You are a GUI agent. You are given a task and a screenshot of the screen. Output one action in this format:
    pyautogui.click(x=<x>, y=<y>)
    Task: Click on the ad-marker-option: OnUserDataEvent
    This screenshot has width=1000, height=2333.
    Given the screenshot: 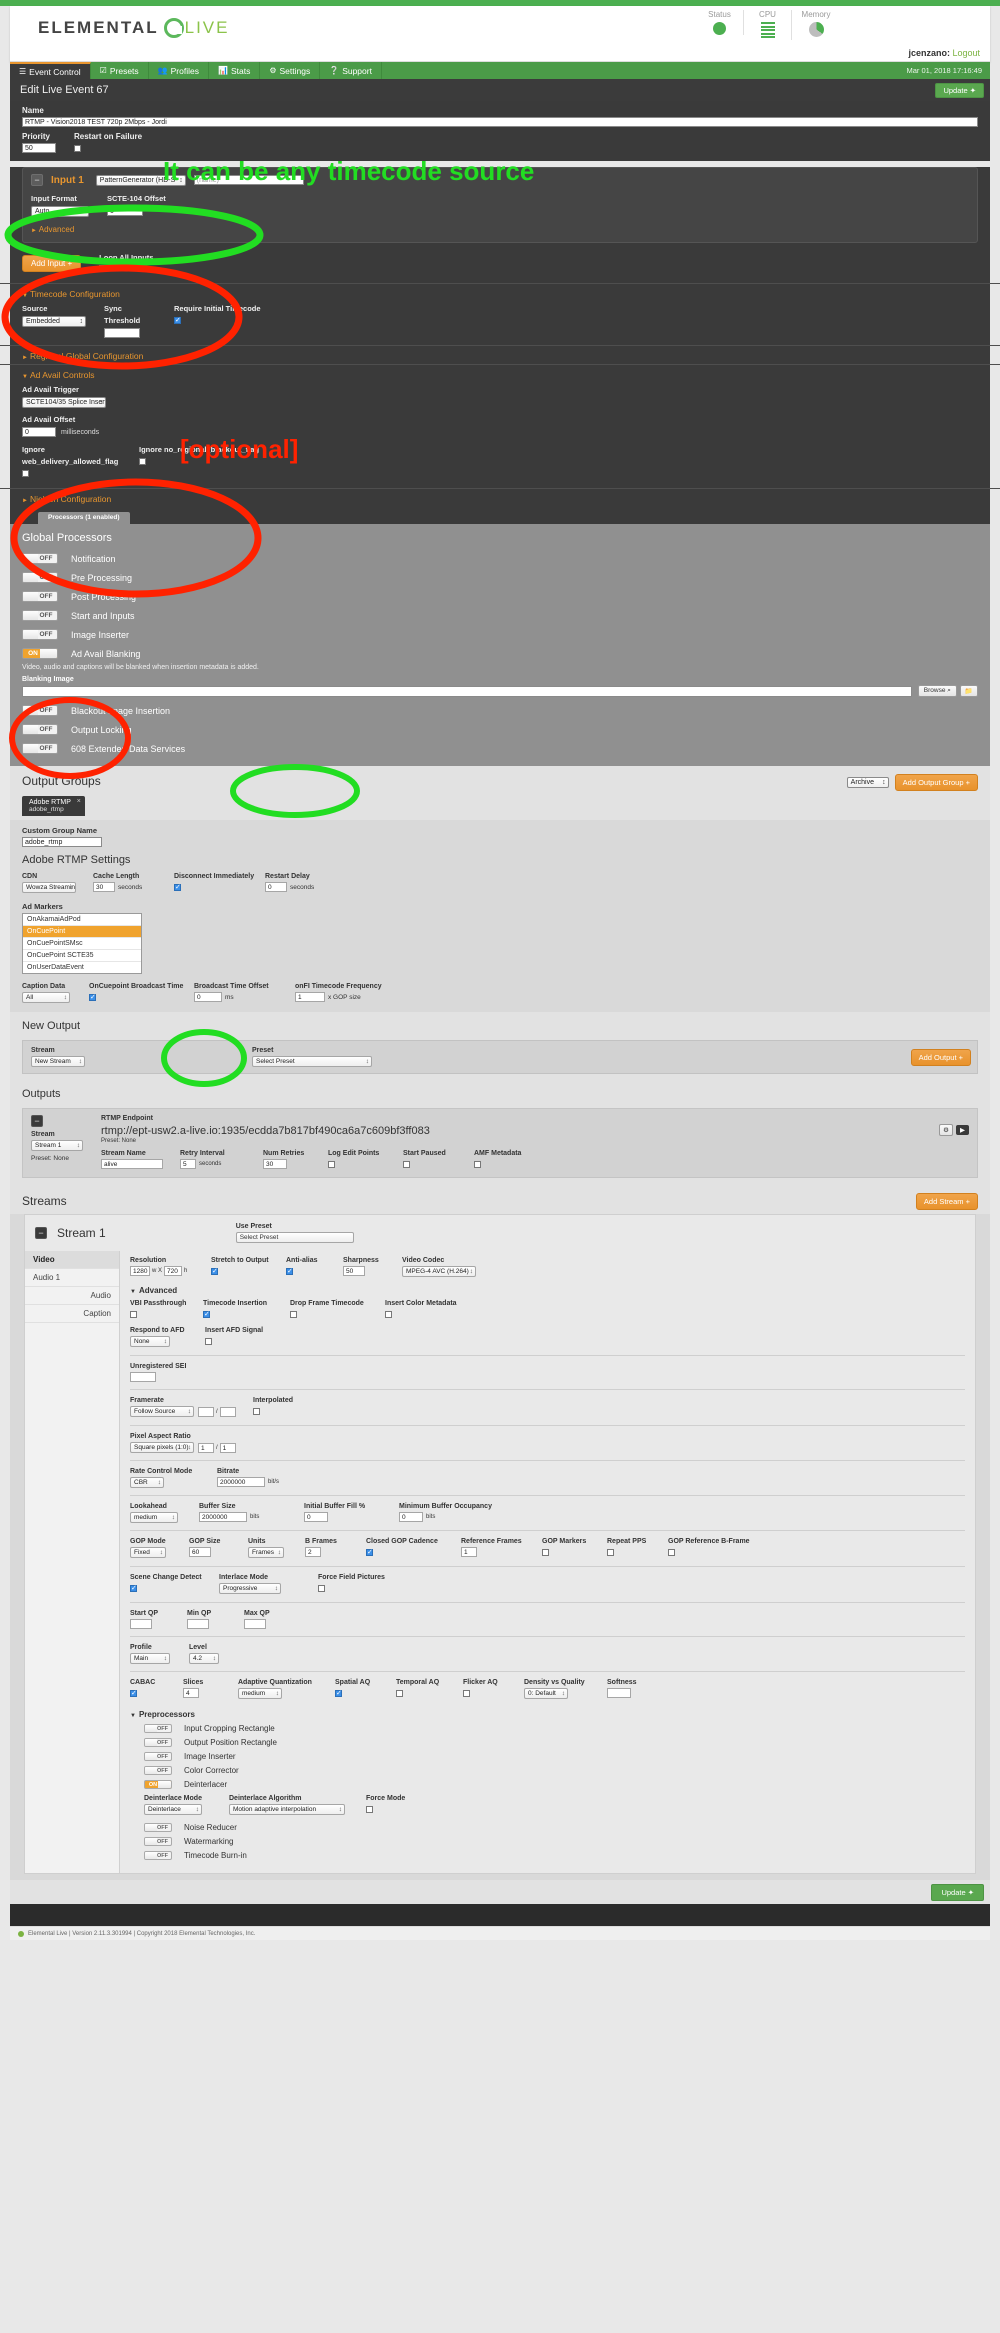 What is the action you would take?
    pyautogui.click(x=82, y=967)
    